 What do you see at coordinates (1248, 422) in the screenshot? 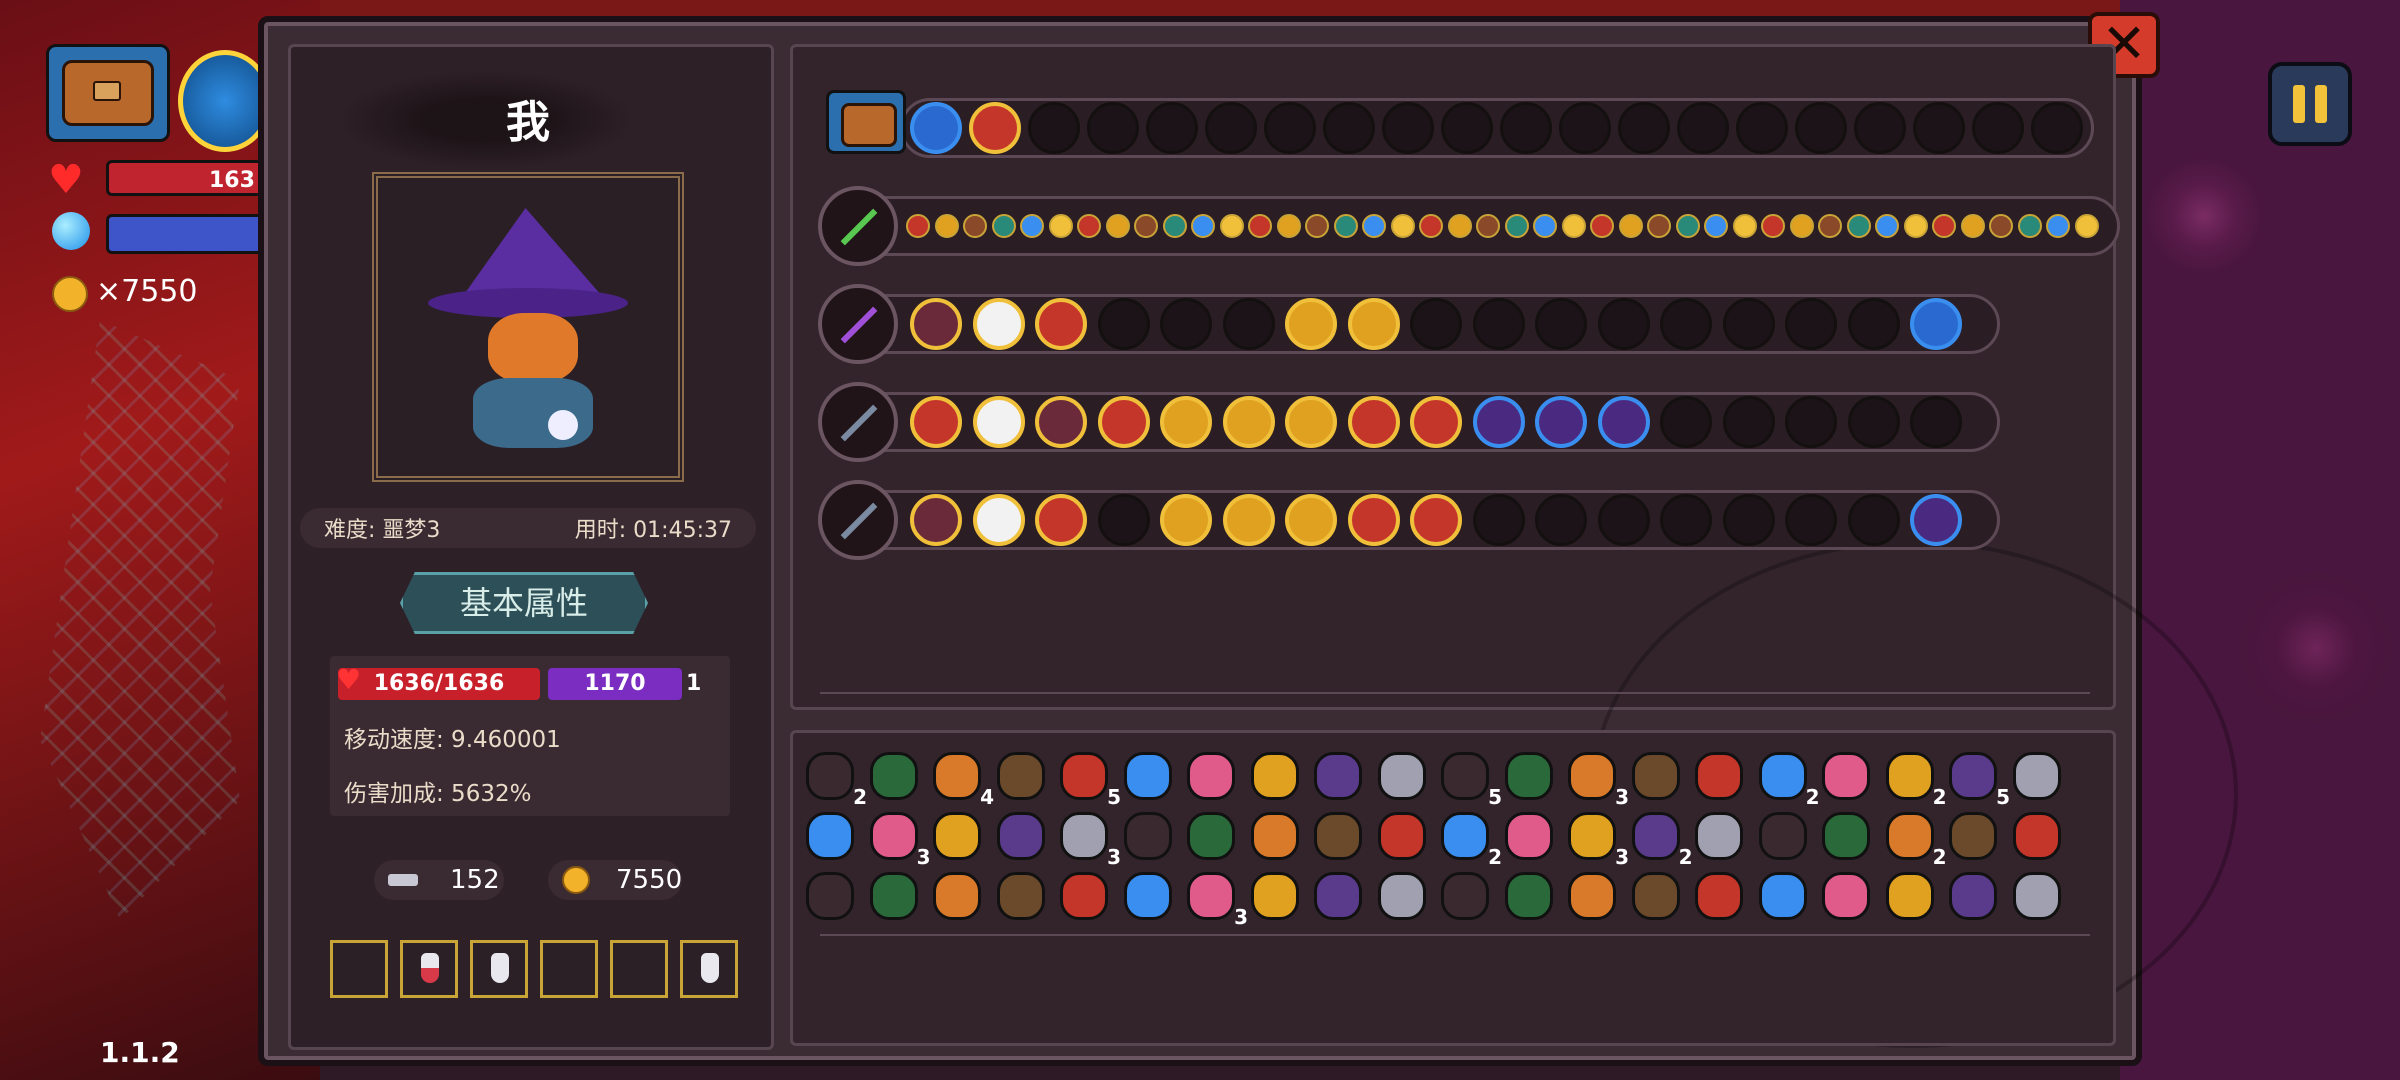
I see `slot-arrows` at bounding box center [1248, 422].